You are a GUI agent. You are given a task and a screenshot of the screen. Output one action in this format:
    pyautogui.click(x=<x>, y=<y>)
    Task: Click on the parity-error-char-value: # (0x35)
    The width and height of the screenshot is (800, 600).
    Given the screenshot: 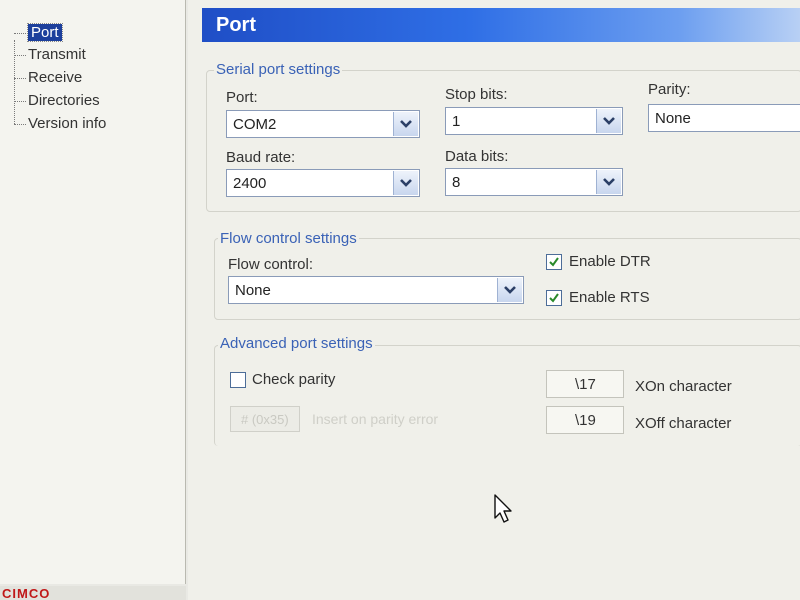 What is the action you would take?
    pyautogui.click(x=265, y=419)
    